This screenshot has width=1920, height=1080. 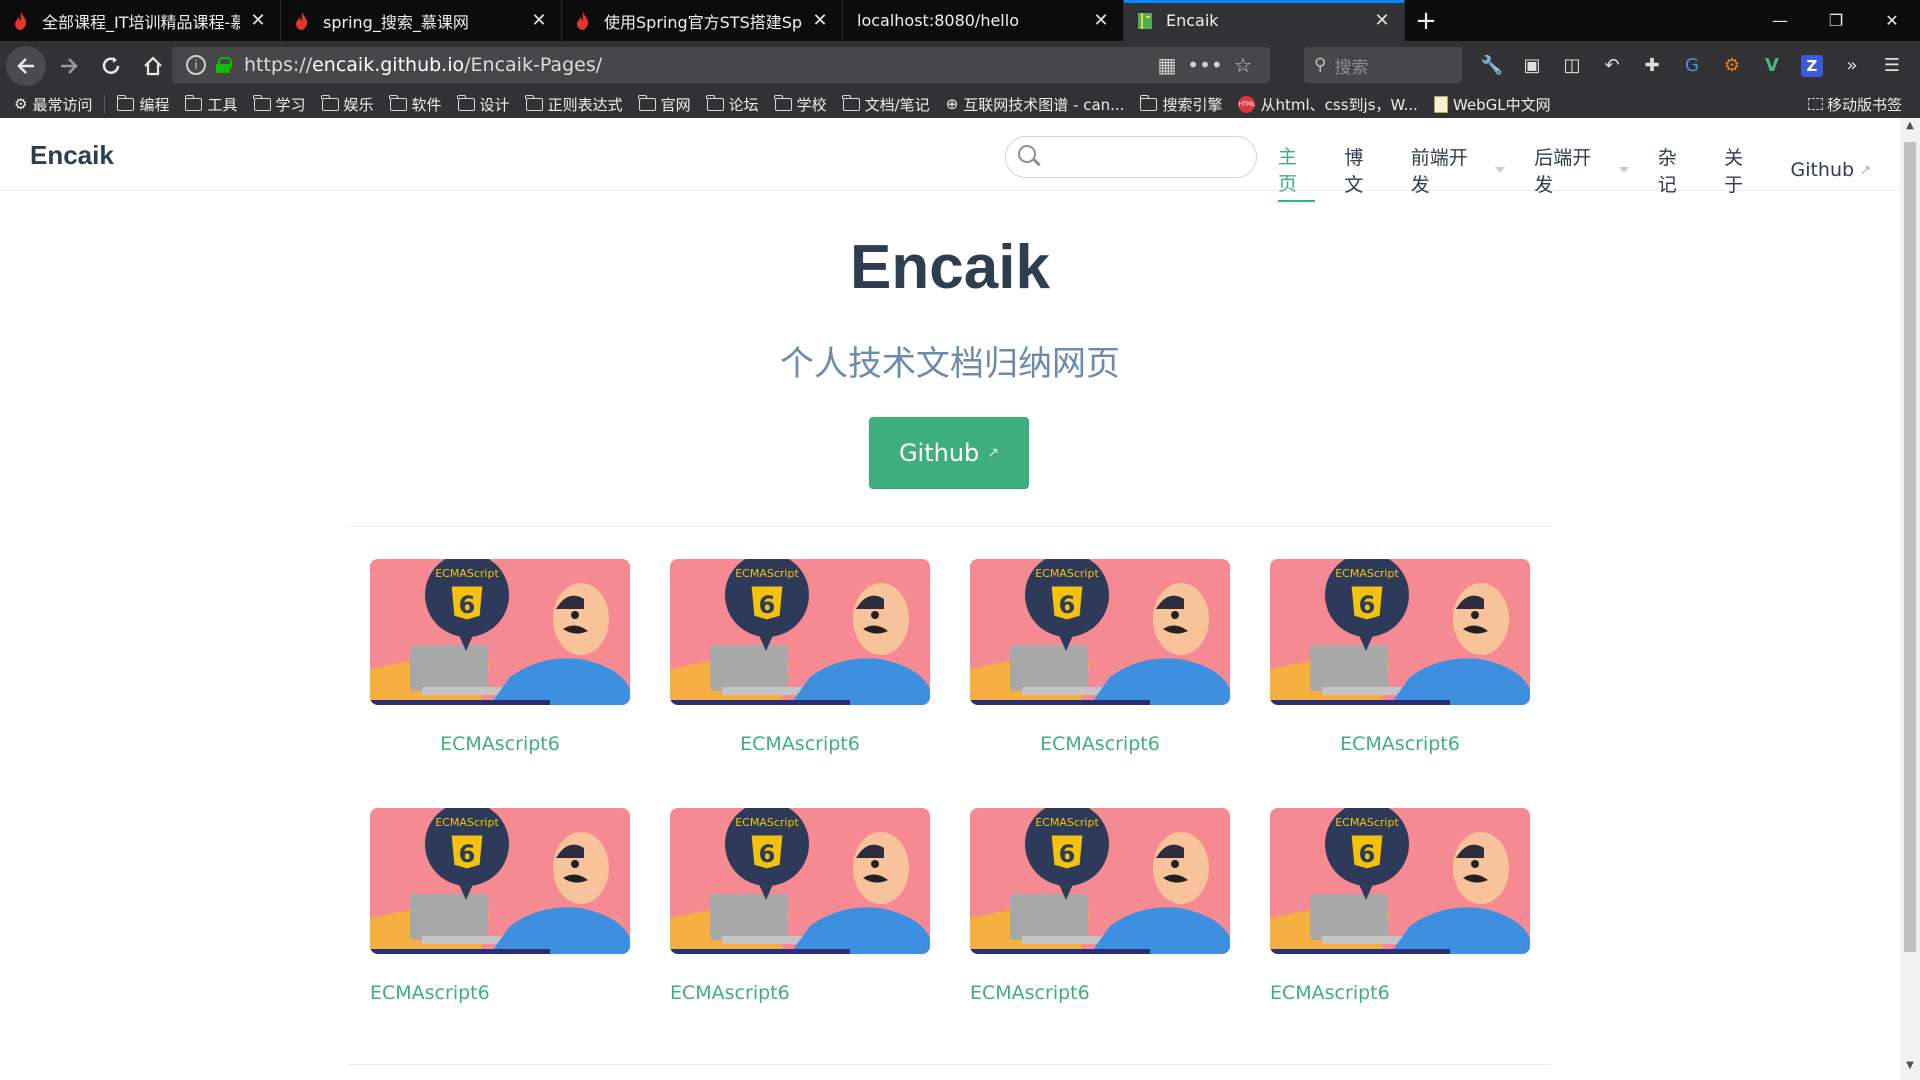 What do you see at coordinates (1145, 21) in the screenshot?
I see `site-favicon-icon` at bounding box center [1145, 21].